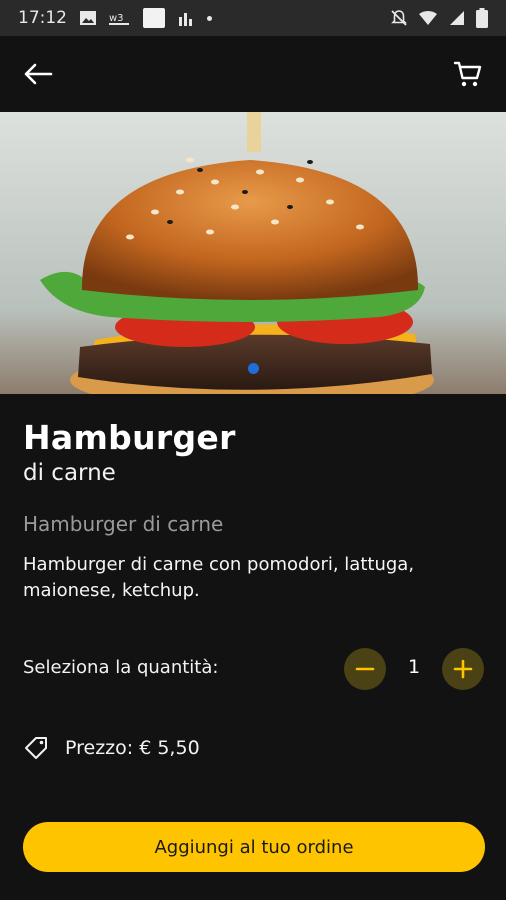  Describe the element at coordinates (154, 18) in the screenshot. I see `app-square-icon` at that location.